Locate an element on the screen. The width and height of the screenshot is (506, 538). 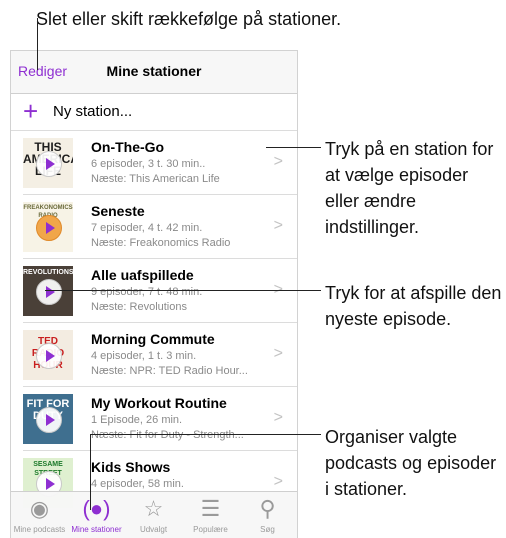
page-title: Mine stationer is located at coordinates (154, 71).